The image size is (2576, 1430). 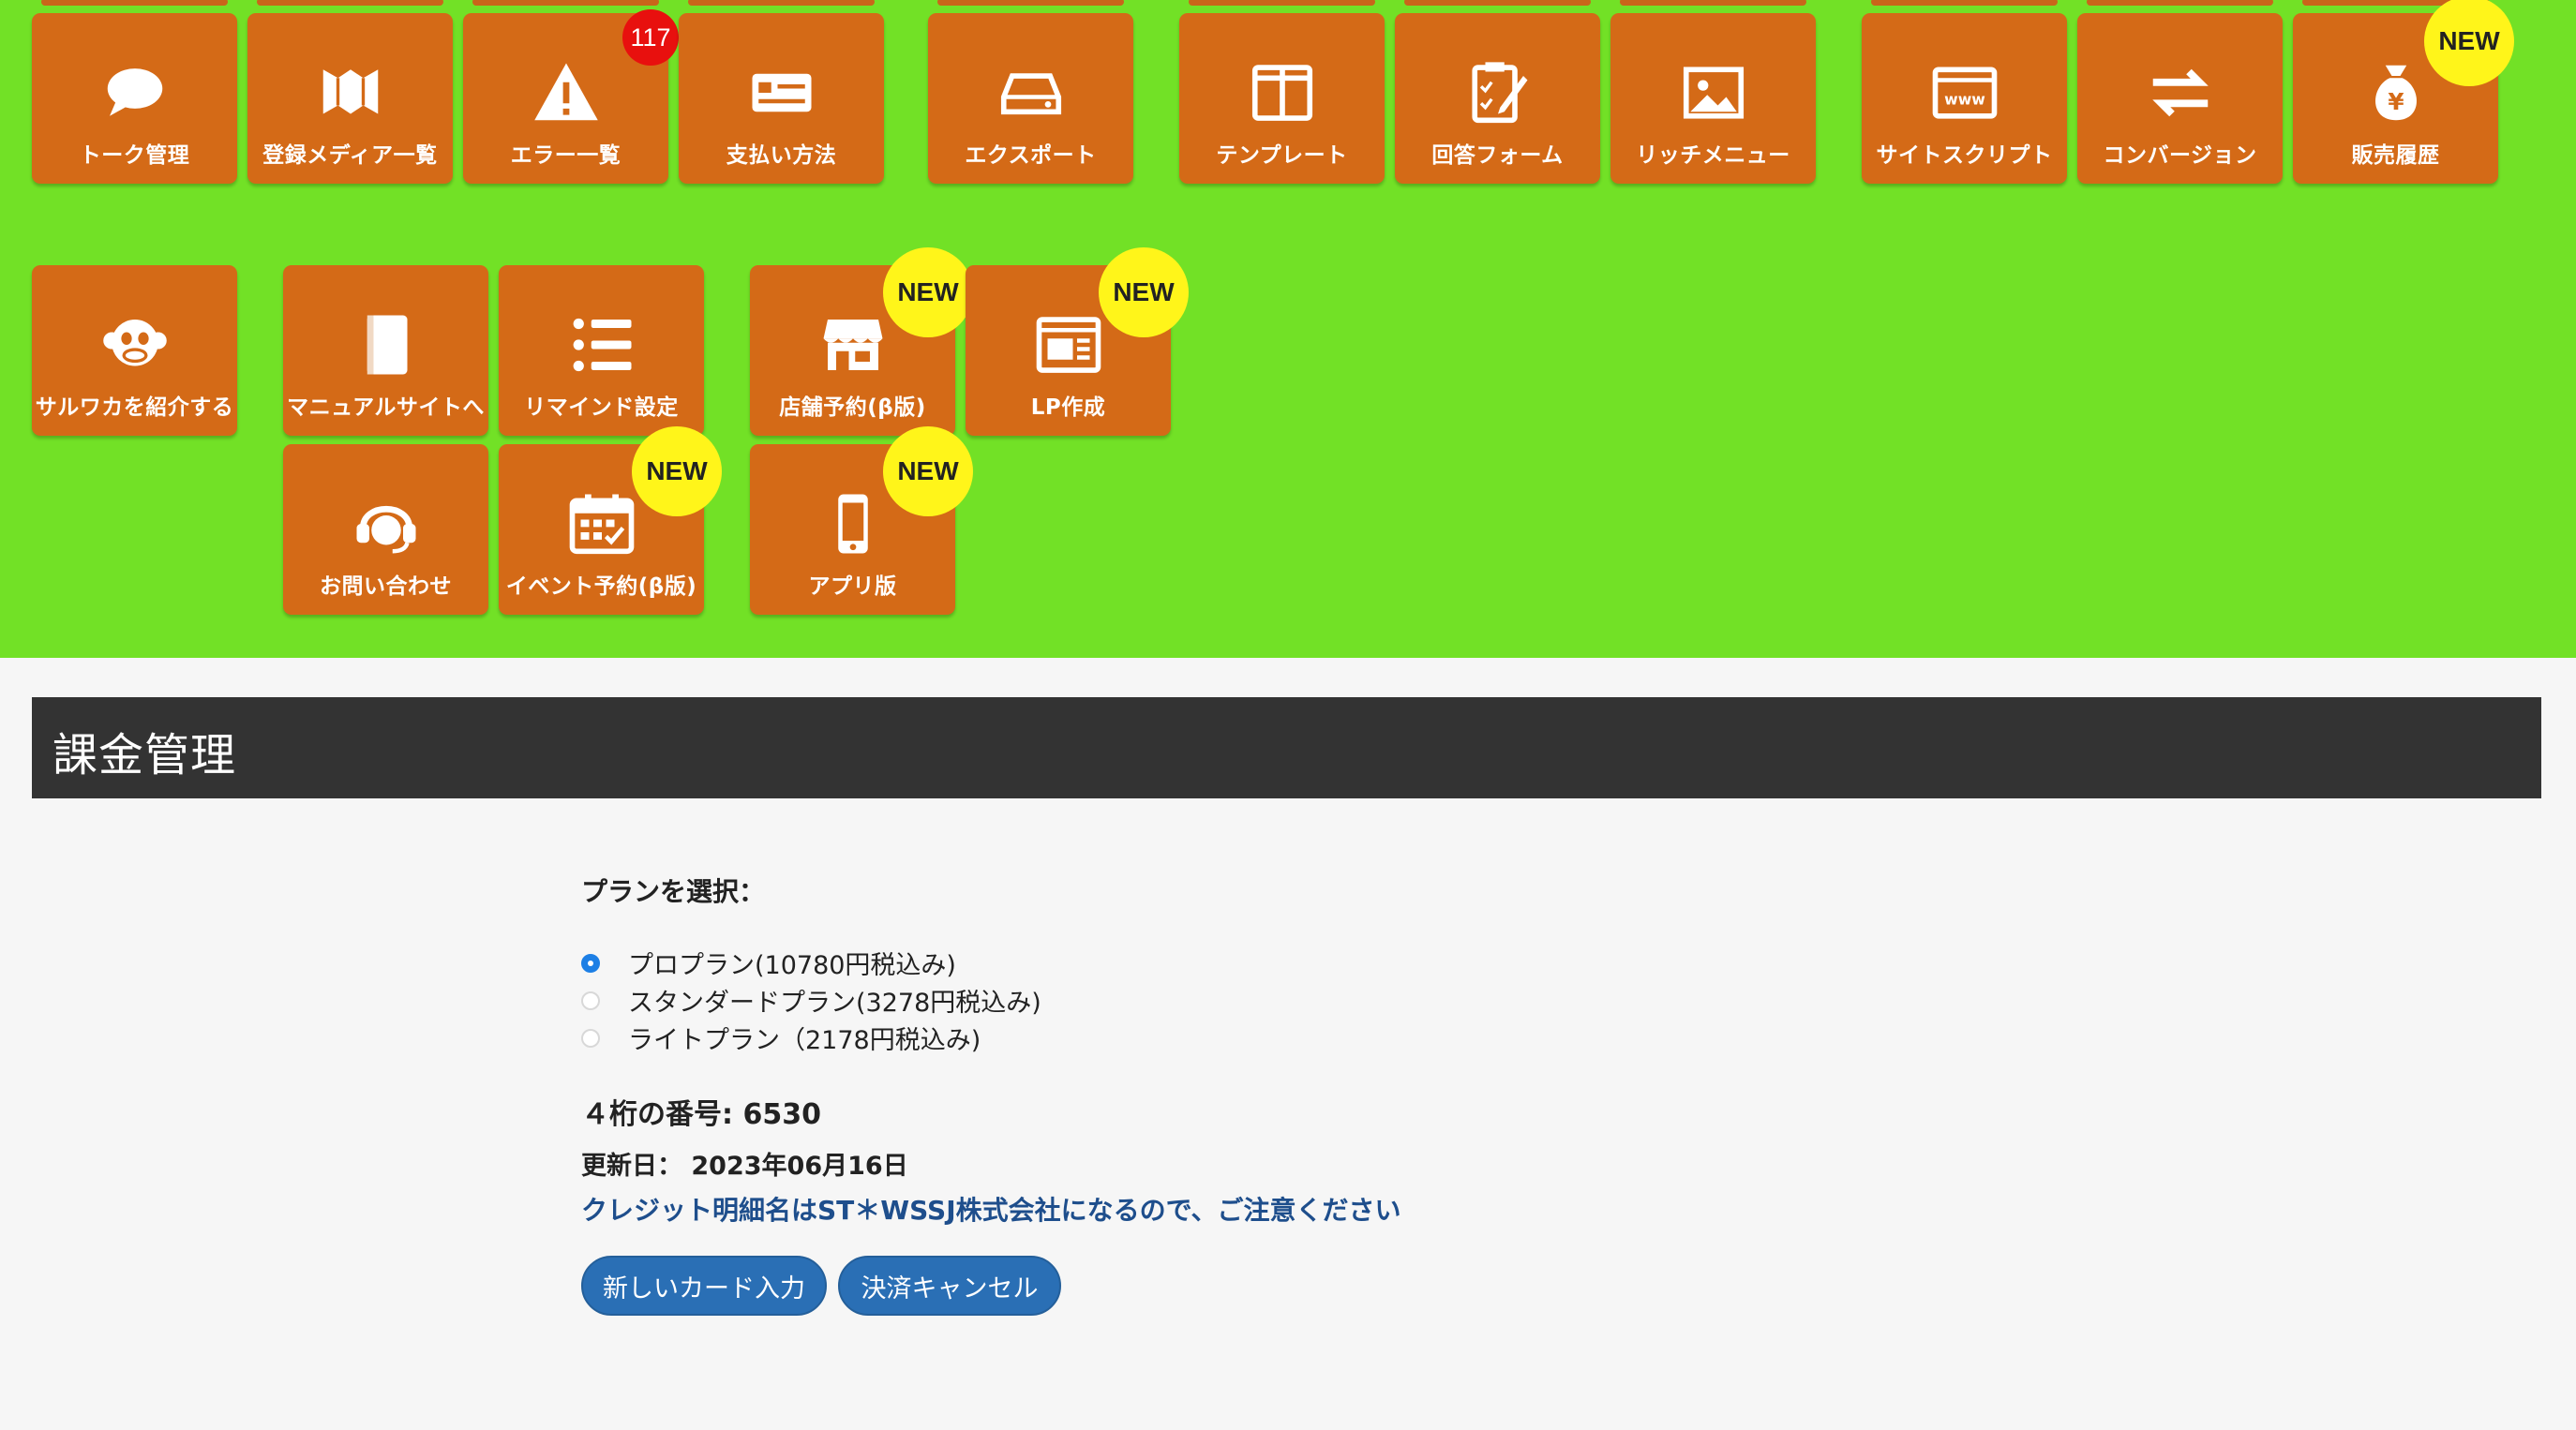 I want to click on menu-tile-site-script: www サイトスクリプト, so click(x=1965, y=92).